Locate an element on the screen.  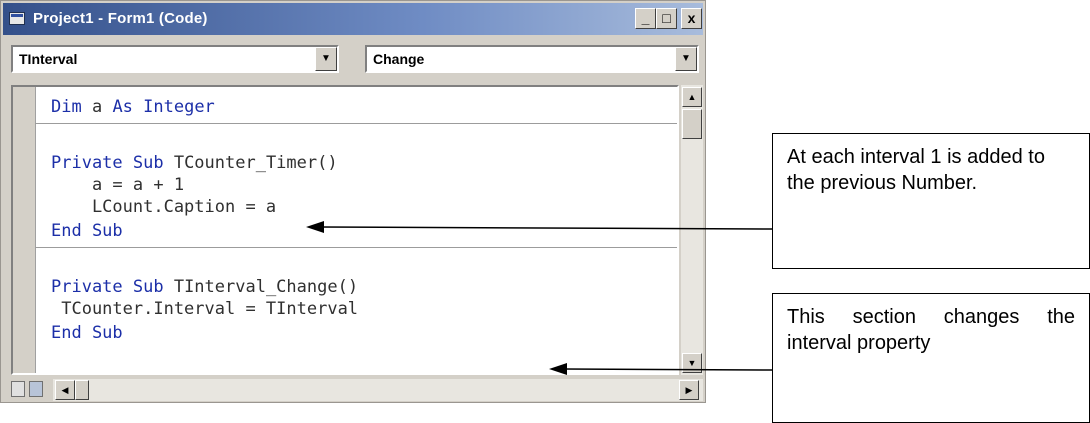
scroll-up-icon: ▲ is located at coordinates (692, 97).